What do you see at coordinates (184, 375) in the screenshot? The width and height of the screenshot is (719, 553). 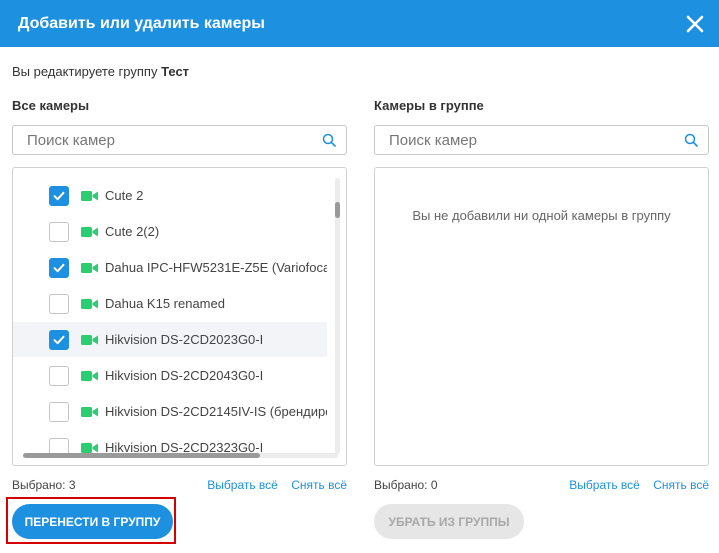 I see `camera-name: Hikvision DS-2CD2043G0-I` at bounding box center [184, 375].